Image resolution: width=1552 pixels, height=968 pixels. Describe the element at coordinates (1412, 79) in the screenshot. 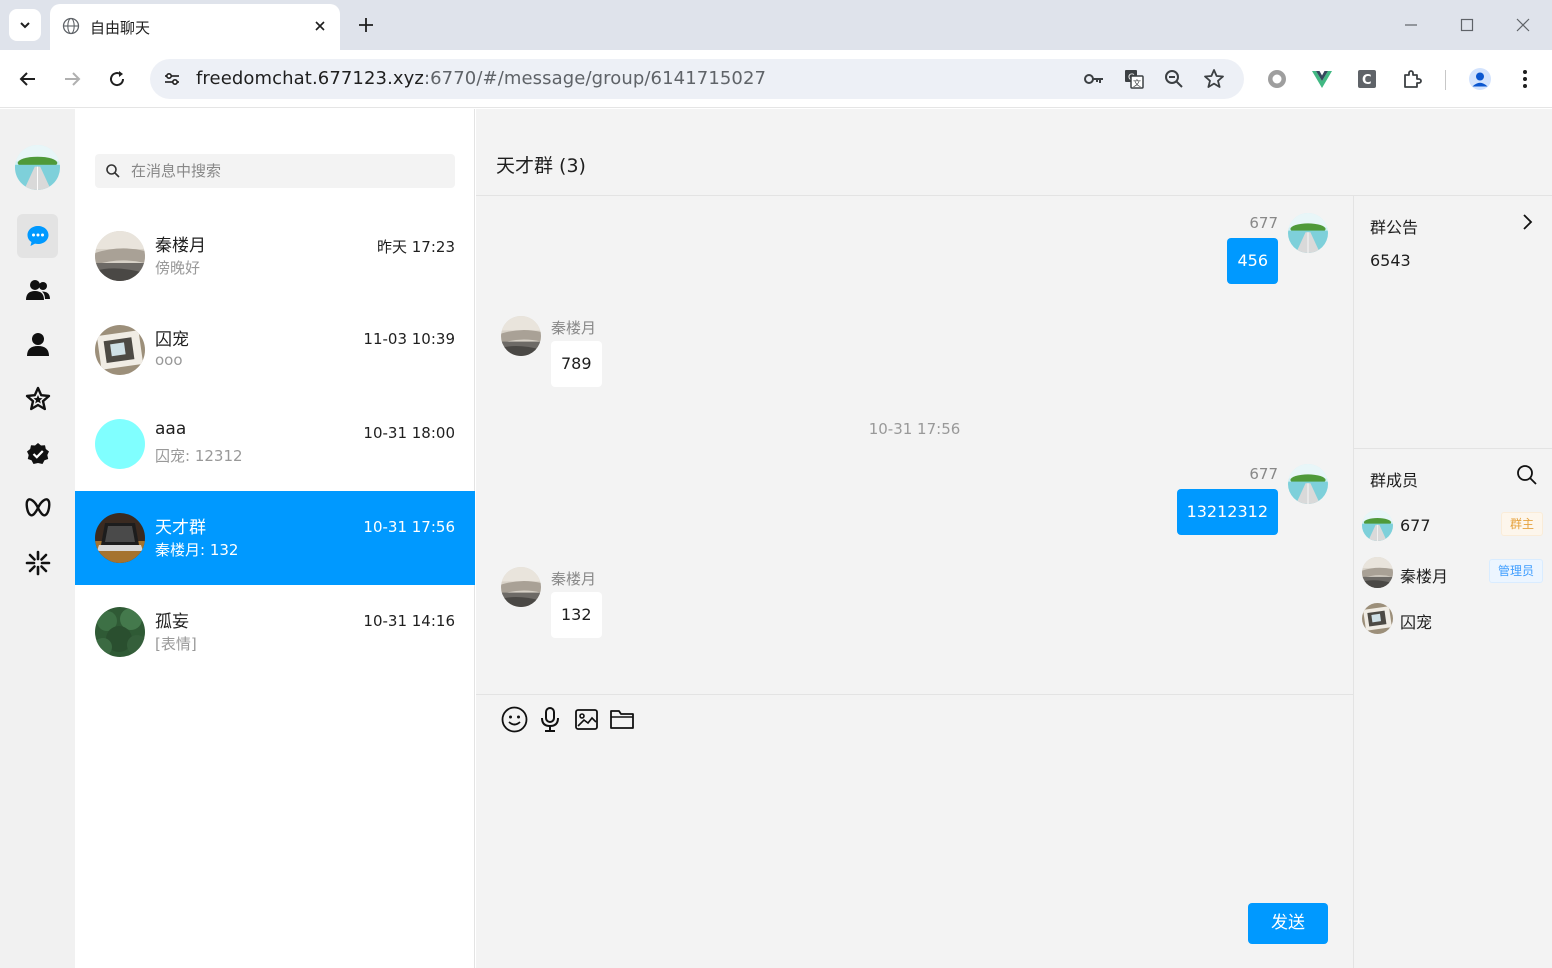

I see `extensions-button` at that location.